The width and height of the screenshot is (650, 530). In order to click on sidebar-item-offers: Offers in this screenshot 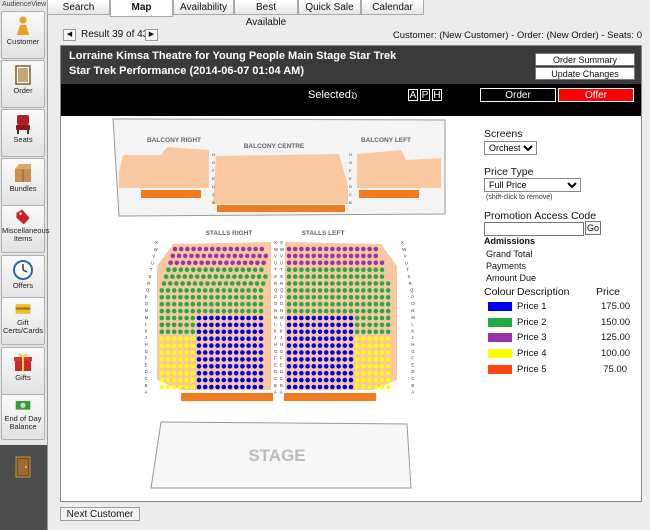, I will do `click(23, 279)`.